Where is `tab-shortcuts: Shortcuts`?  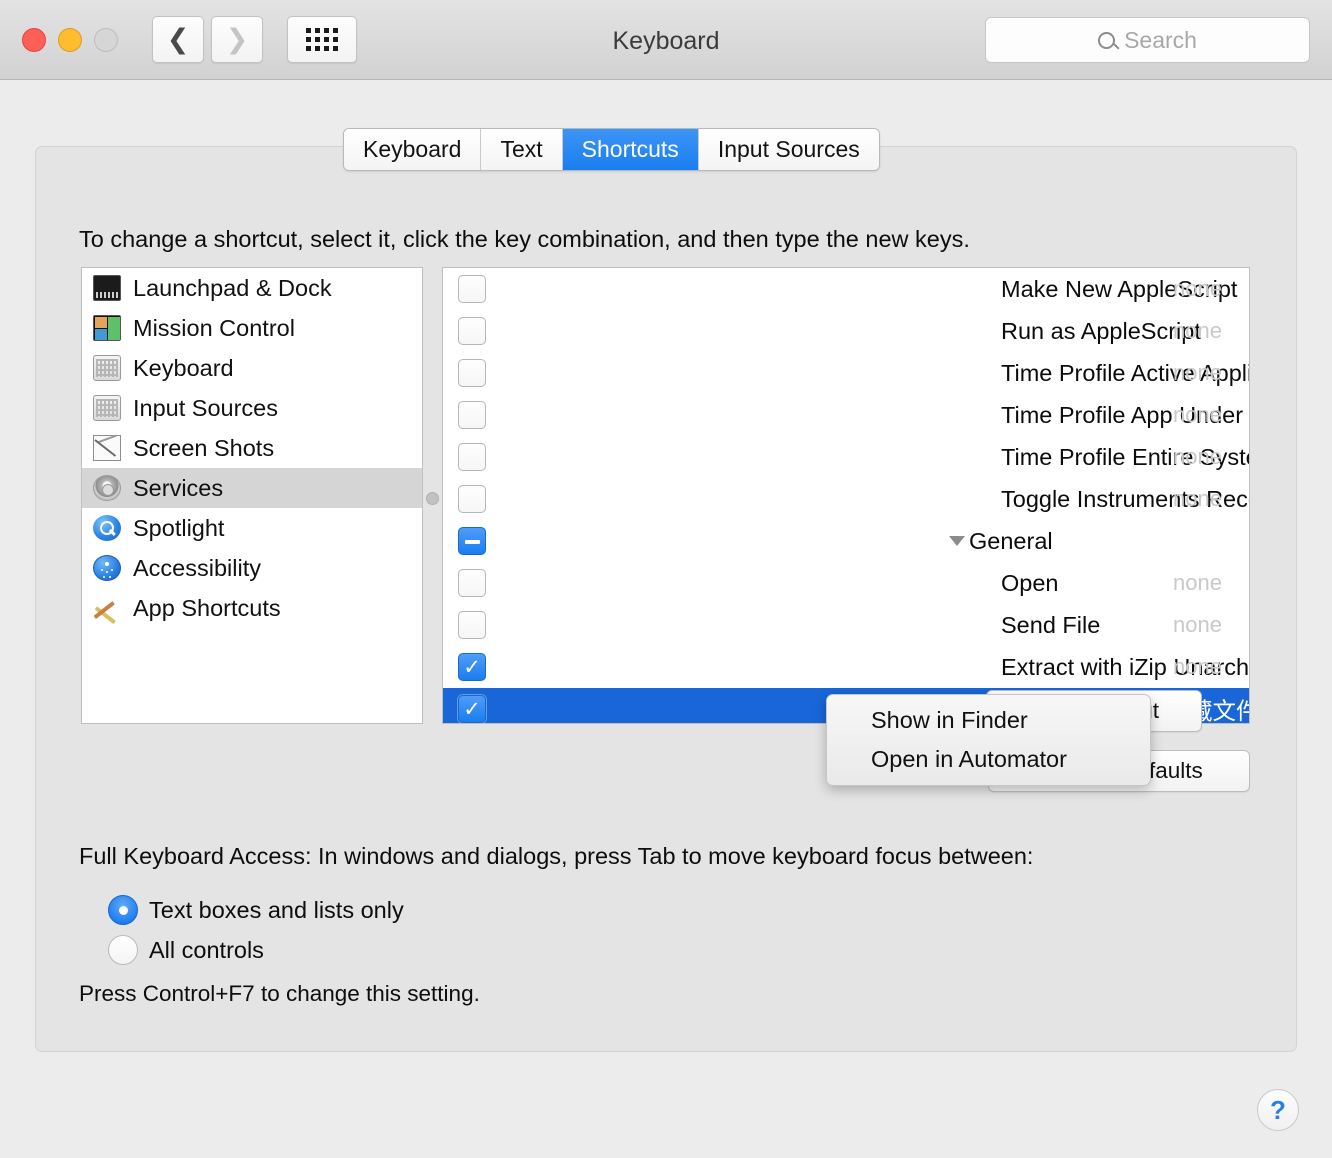 tab-shortcuts: Shortcuts is located at coordinates (630, 149).